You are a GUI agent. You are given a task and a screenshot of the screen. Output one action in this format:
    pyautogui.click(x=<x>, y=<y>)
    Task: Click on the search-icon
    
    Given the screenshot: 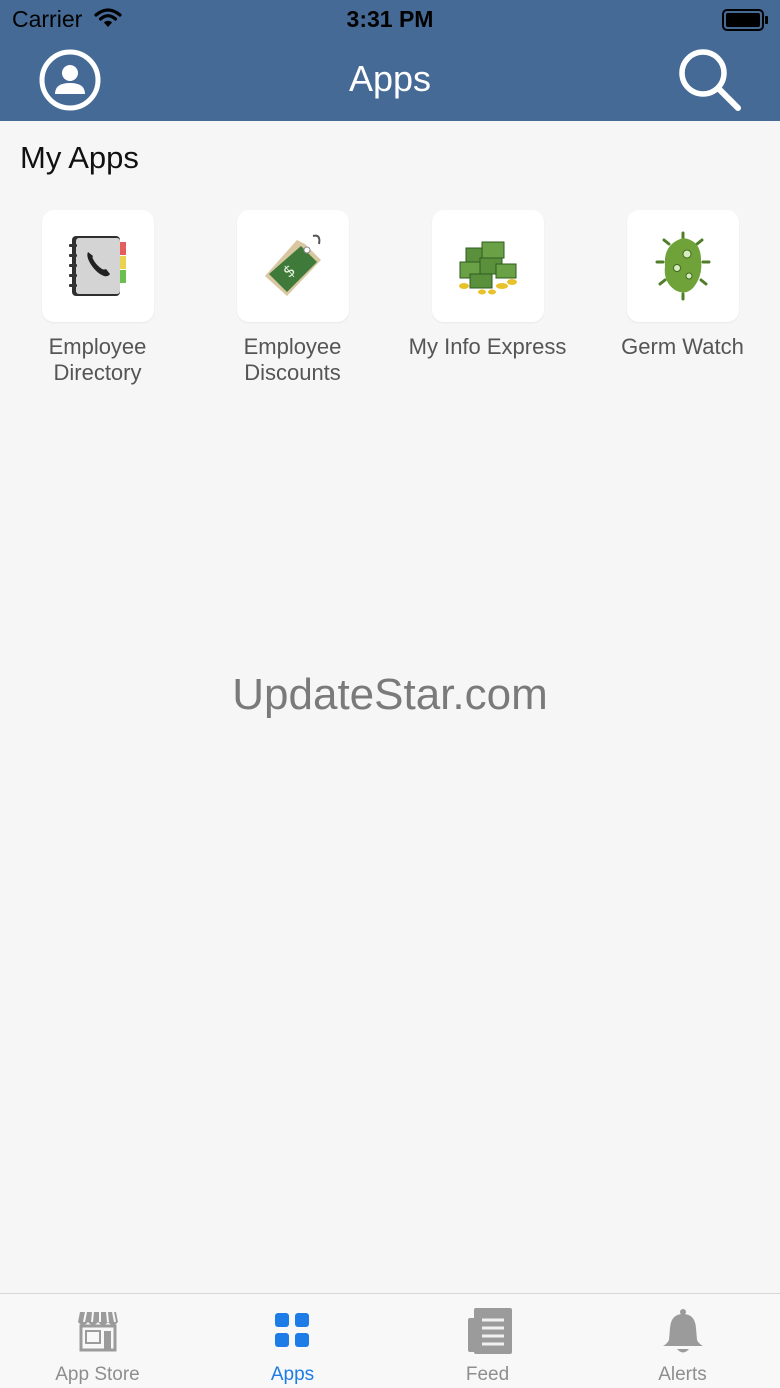 What is the action you would take?
    pyautogui.click(x=710, y=80)
    